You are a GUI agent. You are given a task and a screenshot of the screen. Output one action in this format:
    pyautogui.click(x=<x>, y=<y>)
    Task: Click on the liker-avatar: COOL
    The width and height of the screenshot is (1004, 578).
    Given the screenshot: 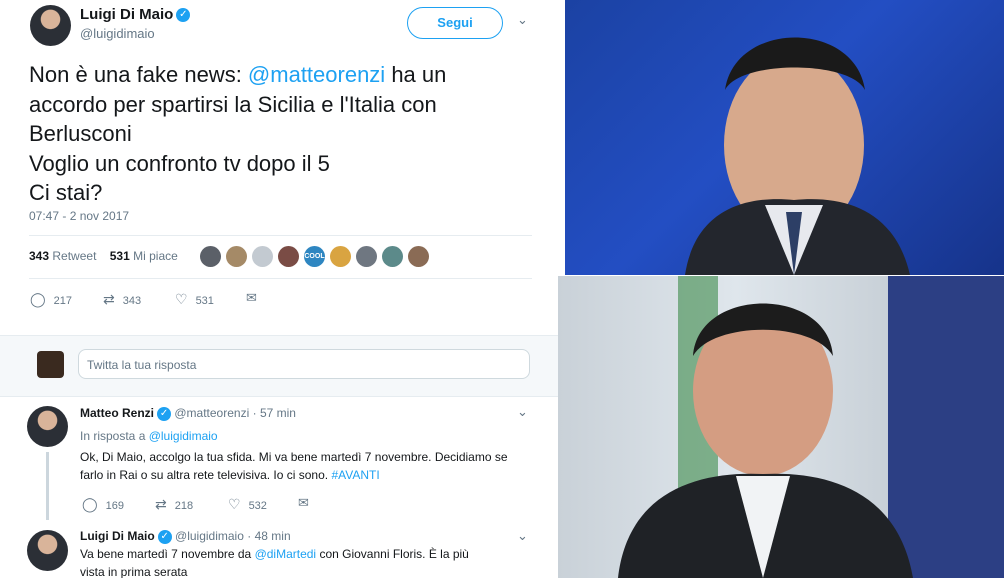 What is the action you would take?
    pyautogui.click(x=314, y=256)
    